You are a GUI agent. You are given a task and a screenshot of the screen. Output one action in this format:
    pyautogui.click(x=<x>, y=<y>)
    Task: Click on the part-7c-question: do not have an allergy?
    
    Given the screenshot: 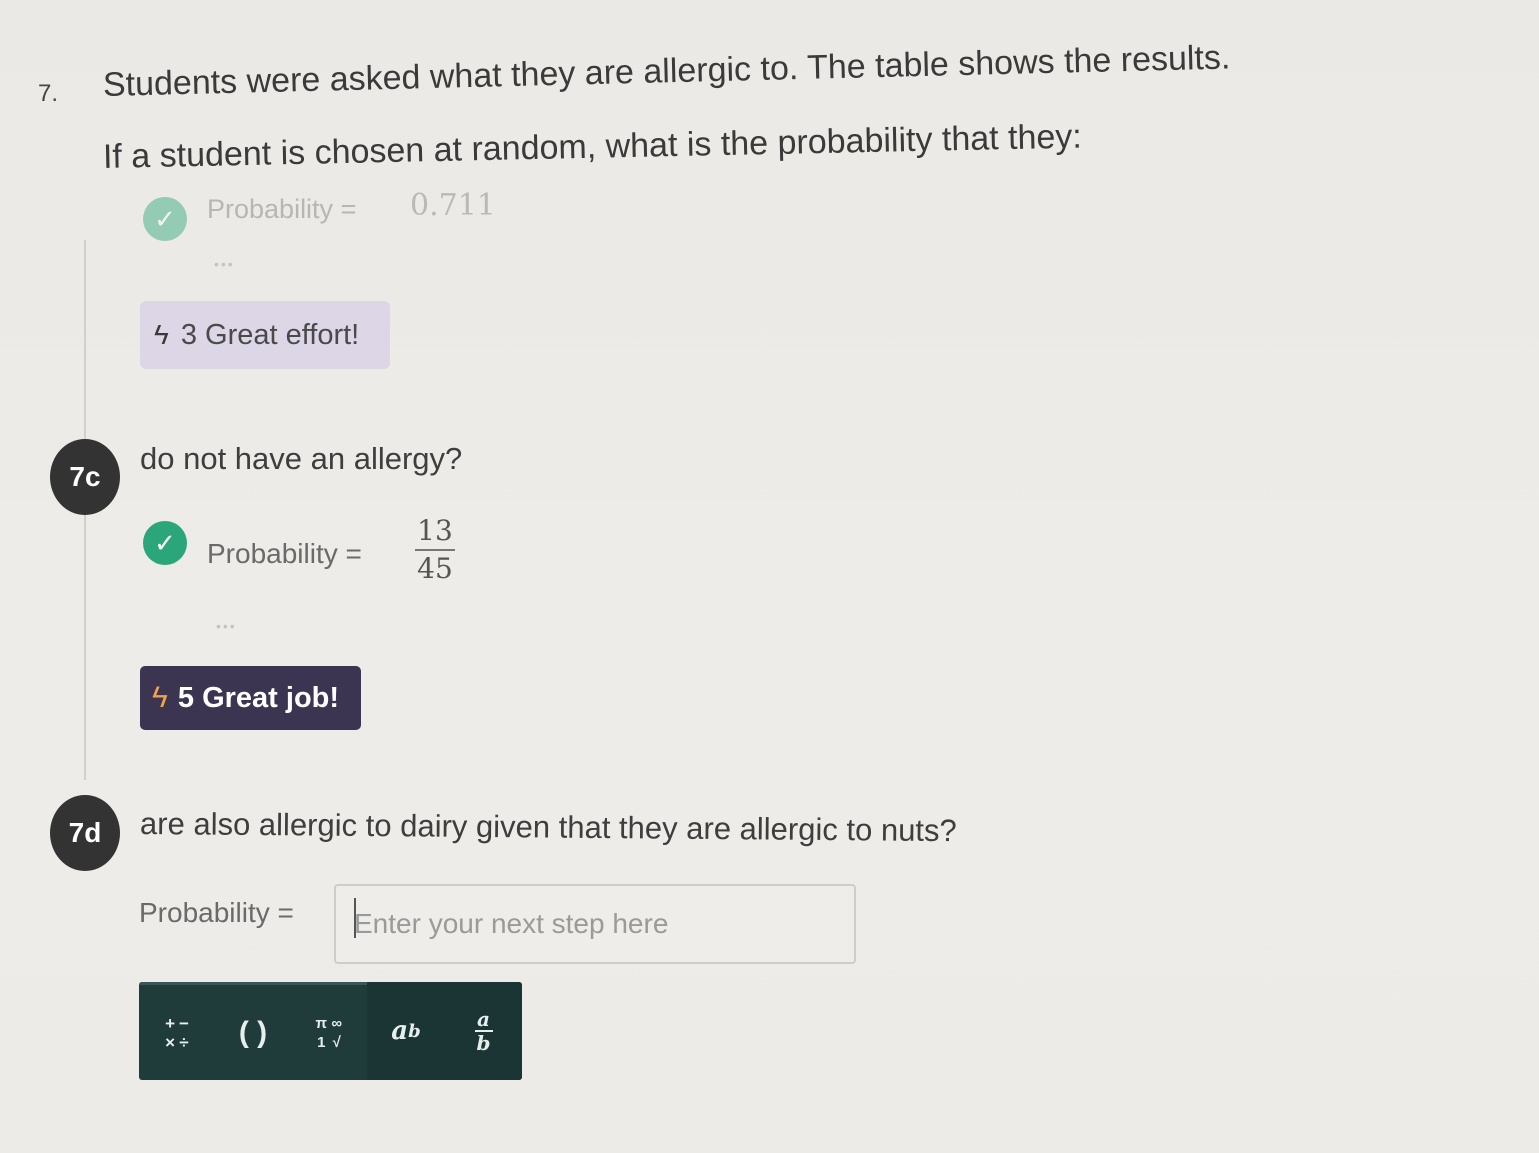 What is the action you would take?
    pyautogui.click(x=301, y=458)
    